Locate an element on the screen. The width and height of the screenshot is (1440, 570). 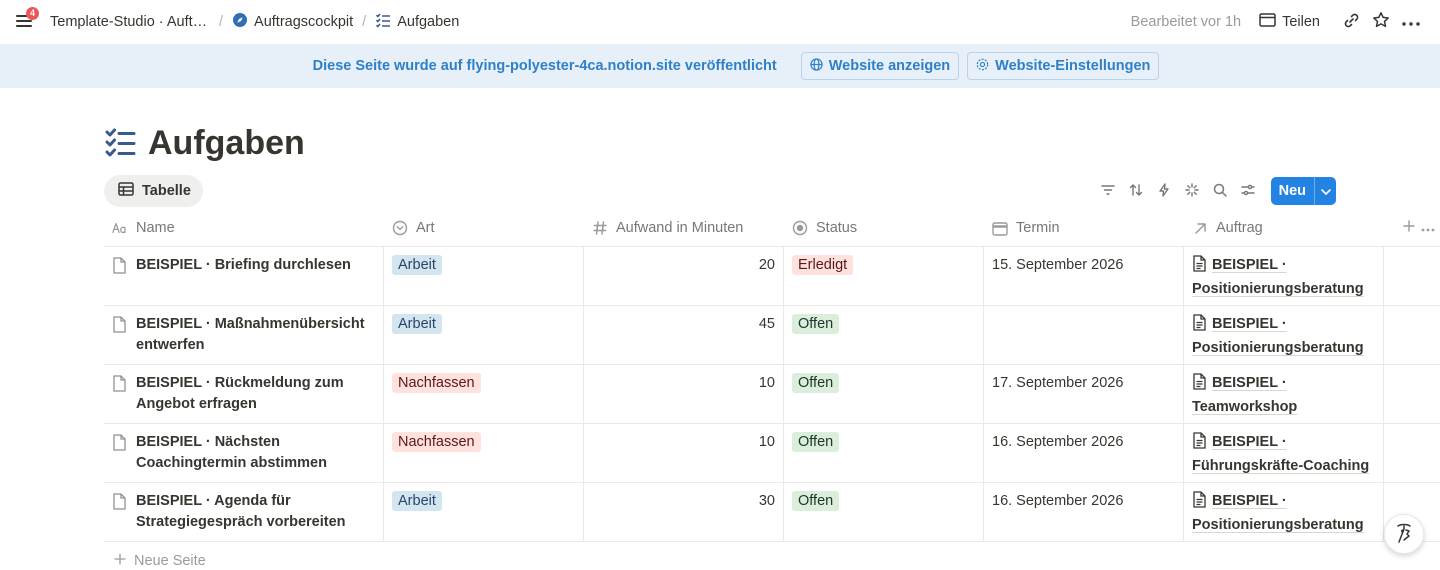
website-settings-button: Website-Einstellungen is located at coordinates (1063, 66).